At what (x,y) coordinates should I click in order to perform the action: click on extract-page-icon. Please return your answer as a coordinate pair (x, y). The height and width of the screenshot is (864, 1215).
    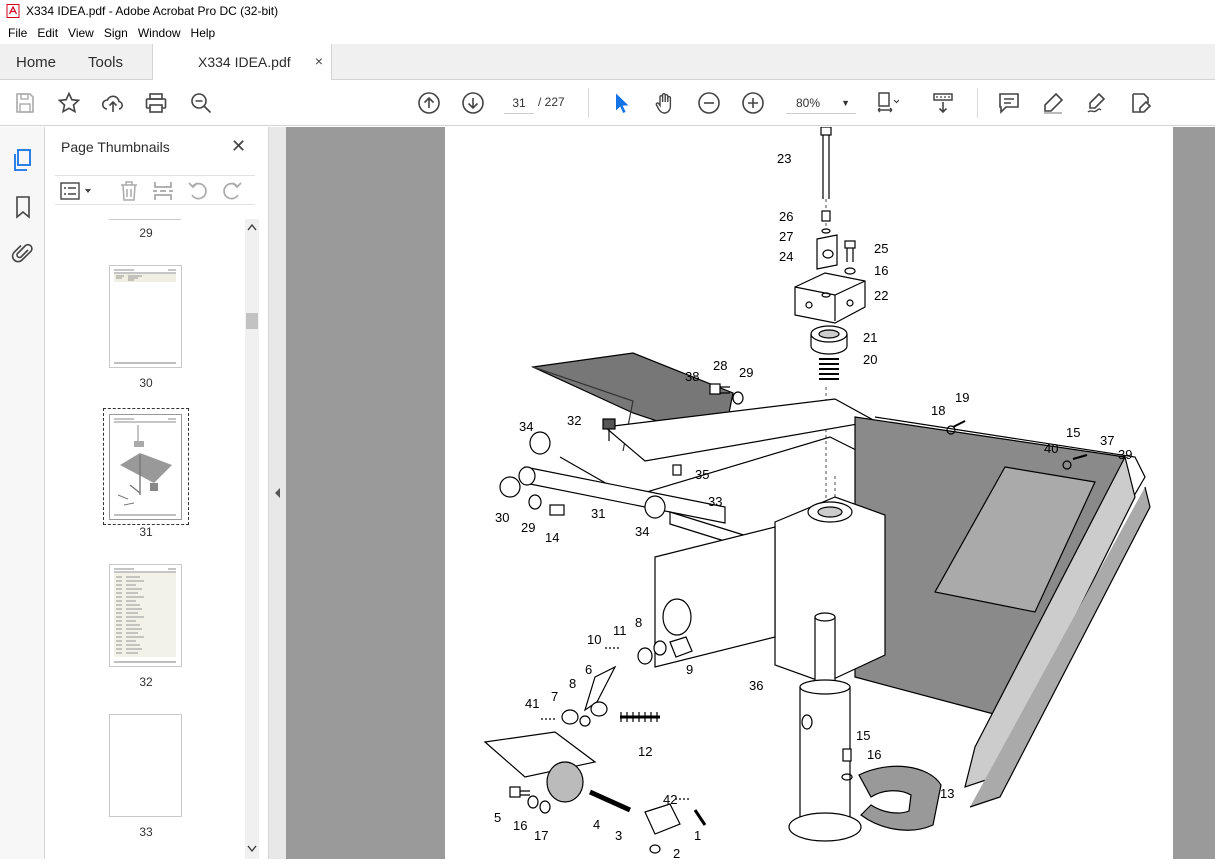
    Looking at the image, I should click on (163, 191).